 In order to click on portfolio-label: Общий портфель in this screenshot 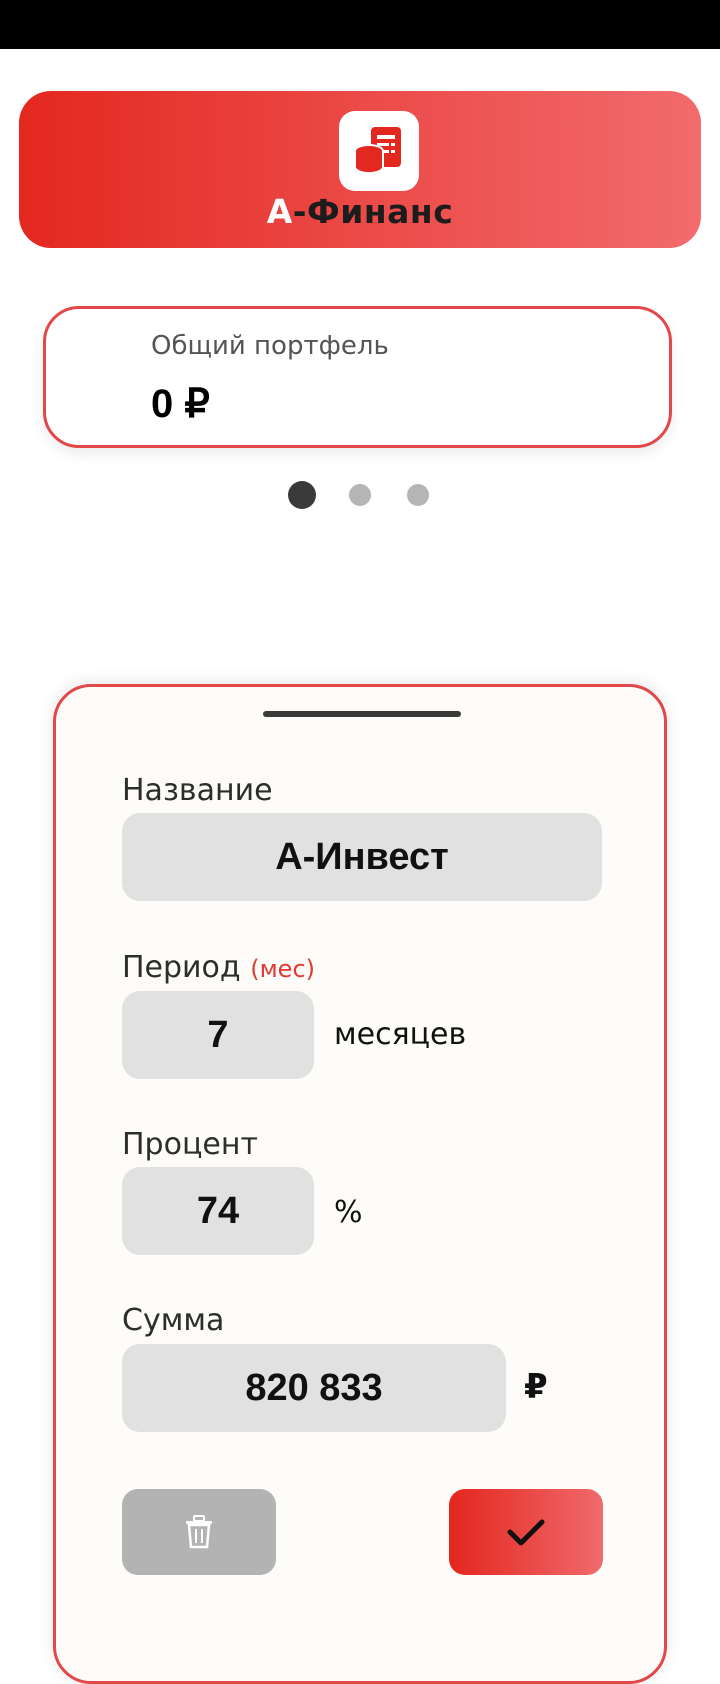, I will do `click(270, 346)`.